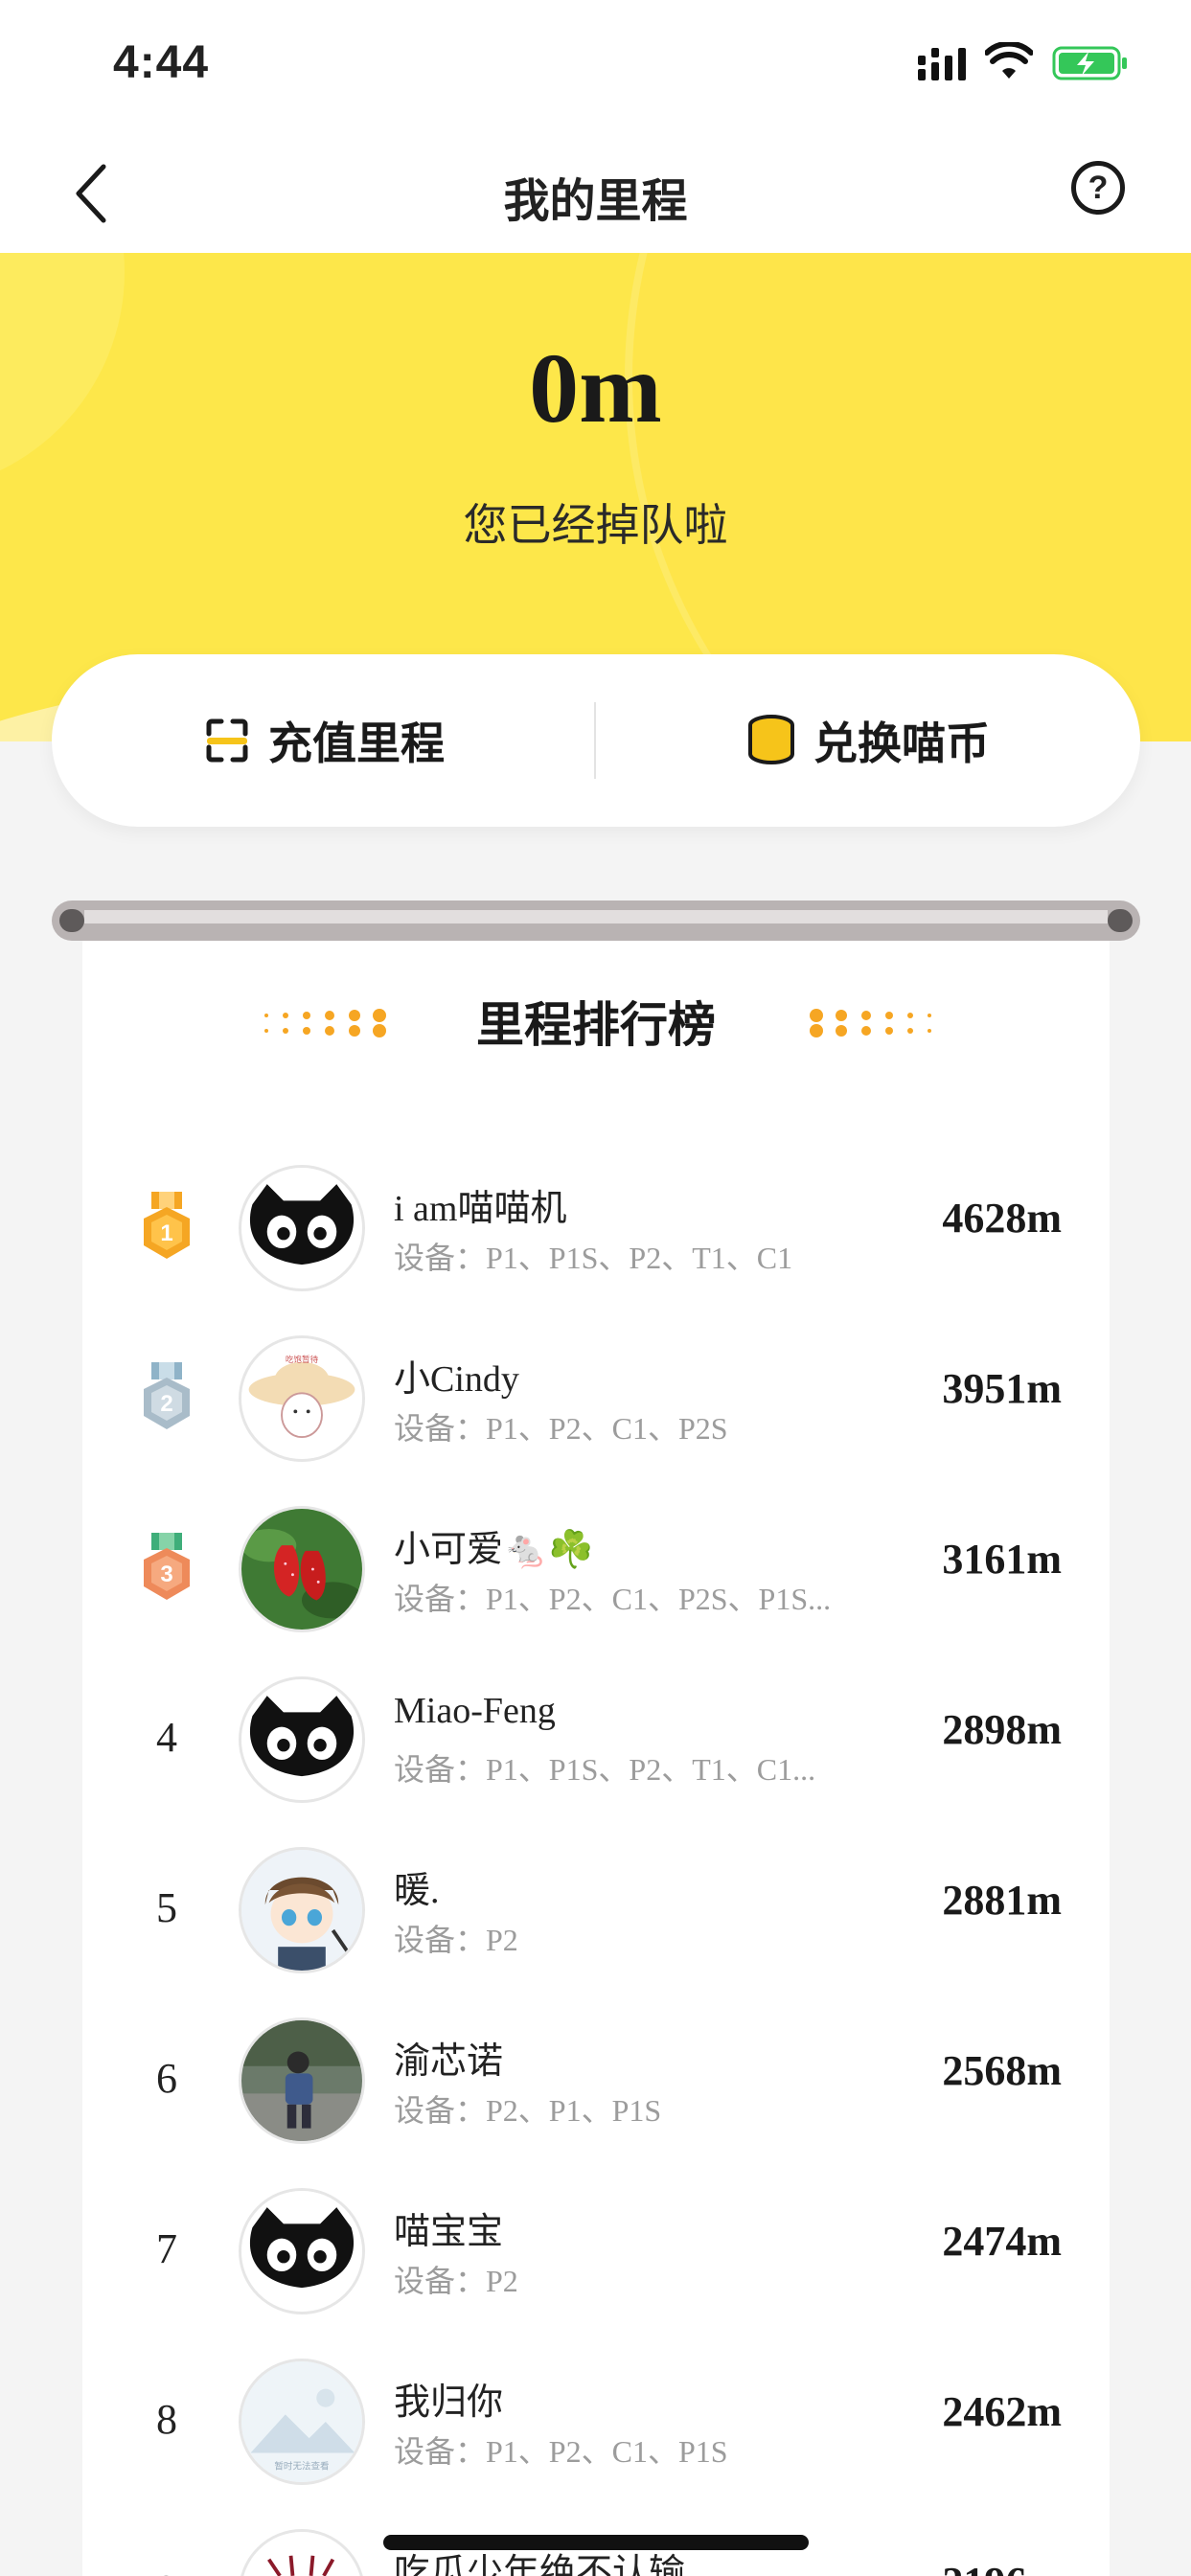 This screenshot has height=2576, width=1191. I want to click on leaderboard-row: 6 渝芯诺 设备：P2、P1、P1S 2568m, so click(596, 2078).